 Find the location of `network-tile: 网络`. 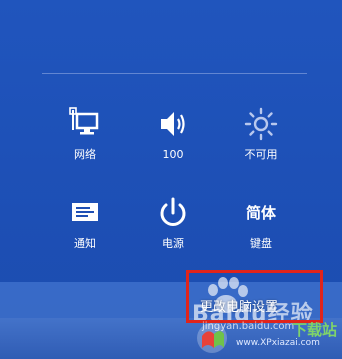

network-tile: 网络 is located at coordinates (85, 134).